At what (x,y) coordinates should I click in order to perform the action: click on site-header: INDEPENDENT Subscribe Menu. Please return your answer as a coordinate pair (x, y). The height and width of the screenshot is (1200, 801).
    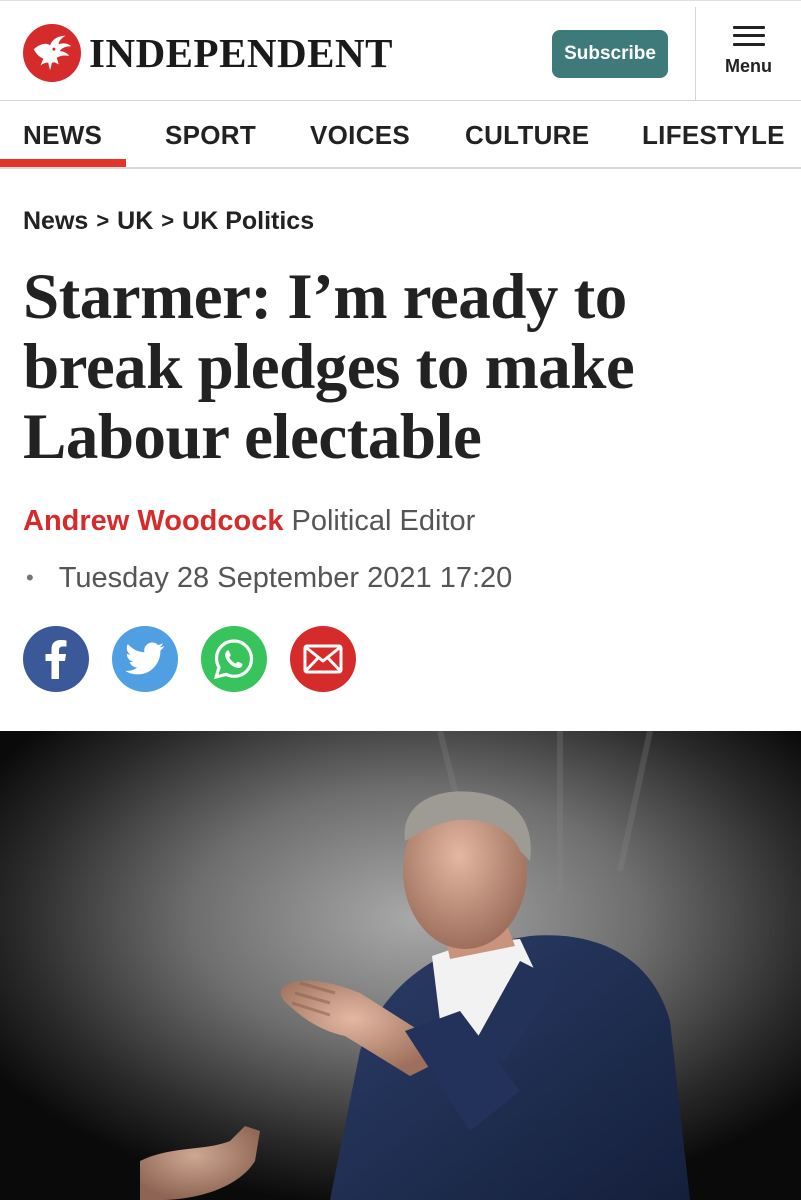
    Looking at the image, I should click on (400, 51).